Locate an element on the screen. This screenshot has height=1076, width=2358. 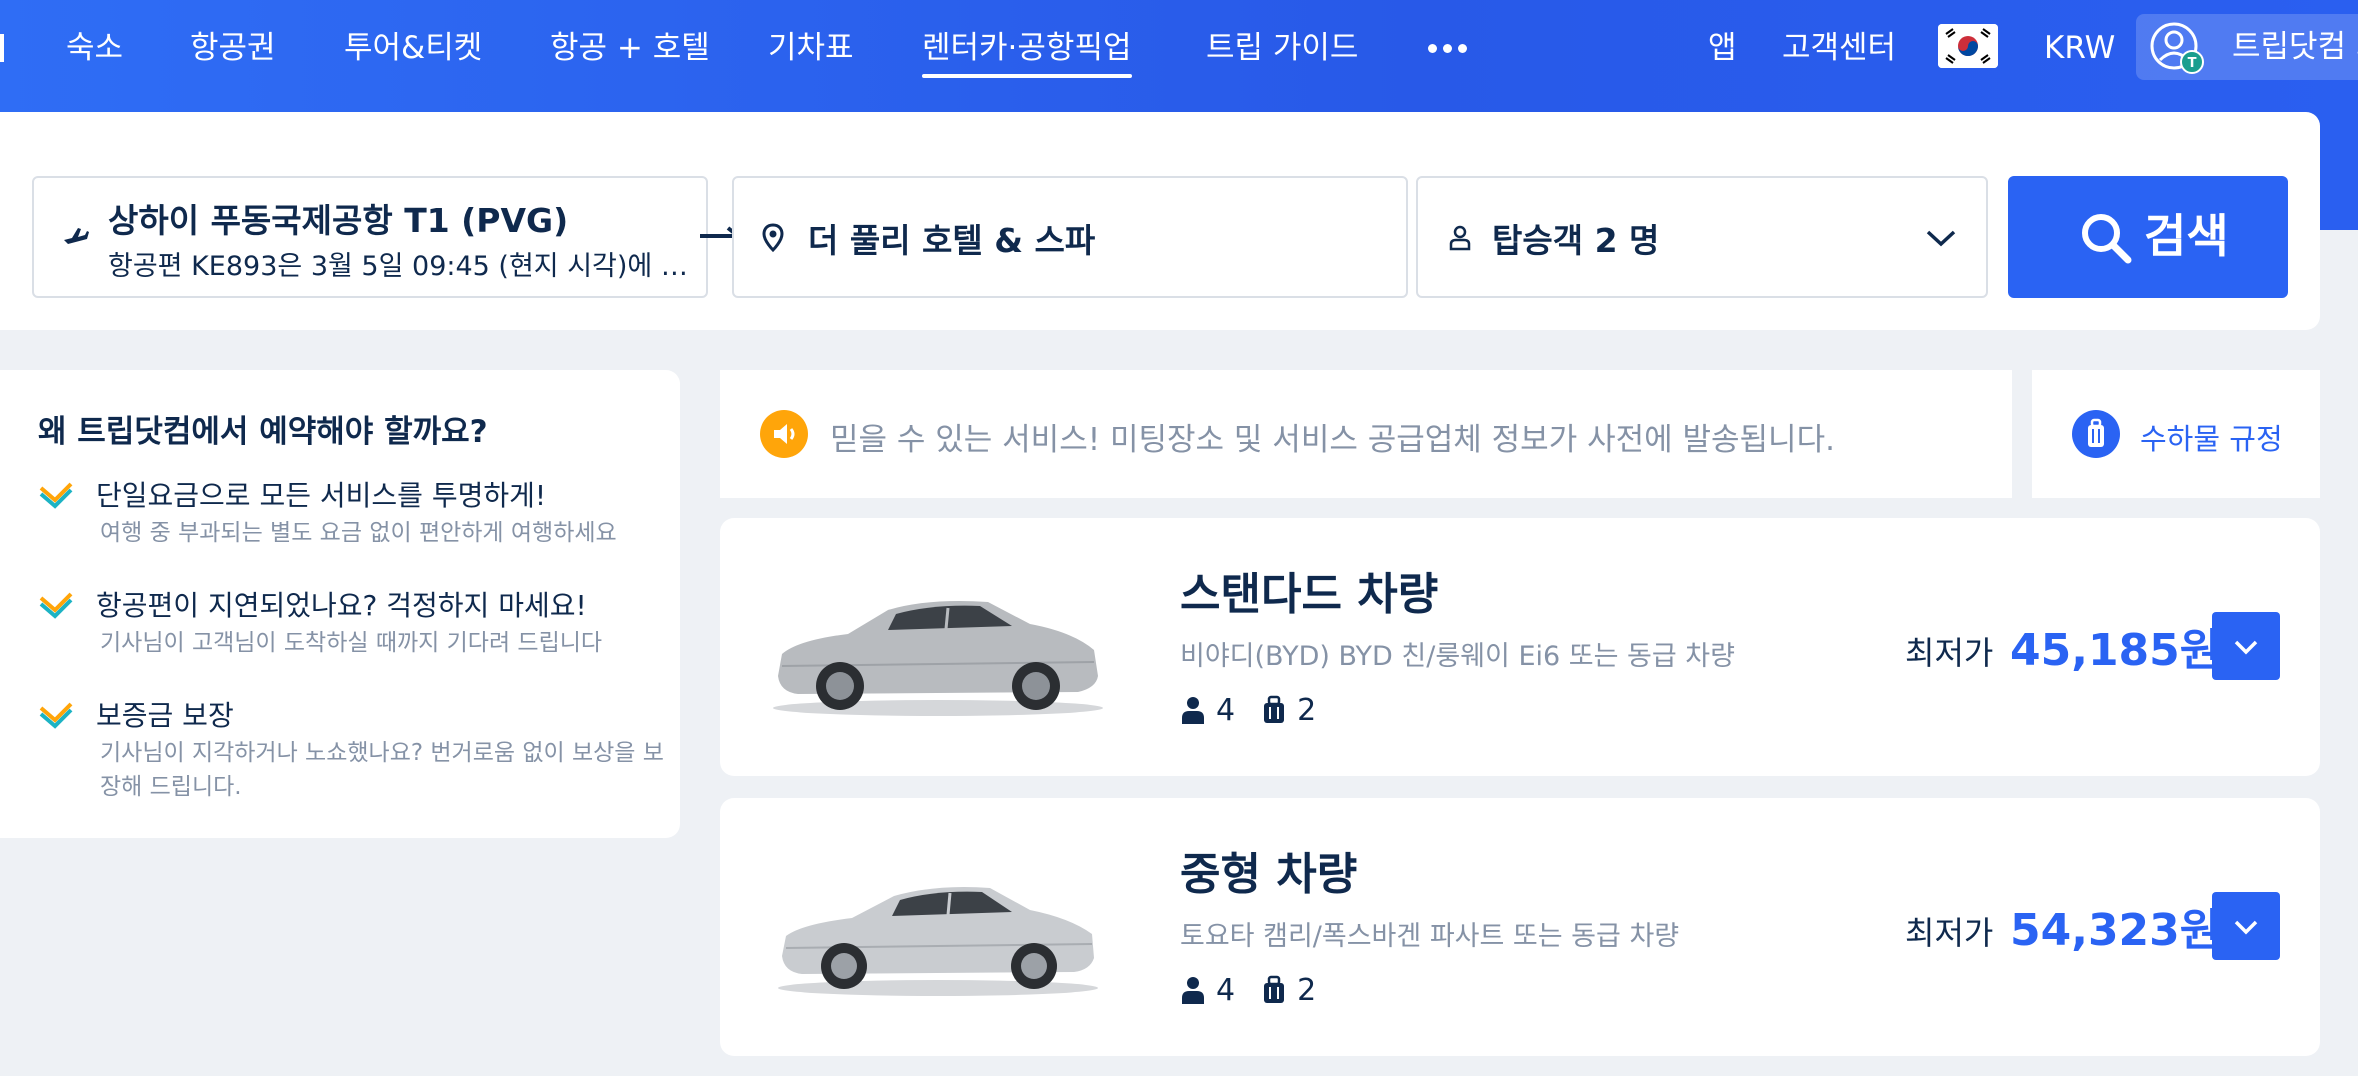
search-button: 검색 is located at coordinates (2148, 237).